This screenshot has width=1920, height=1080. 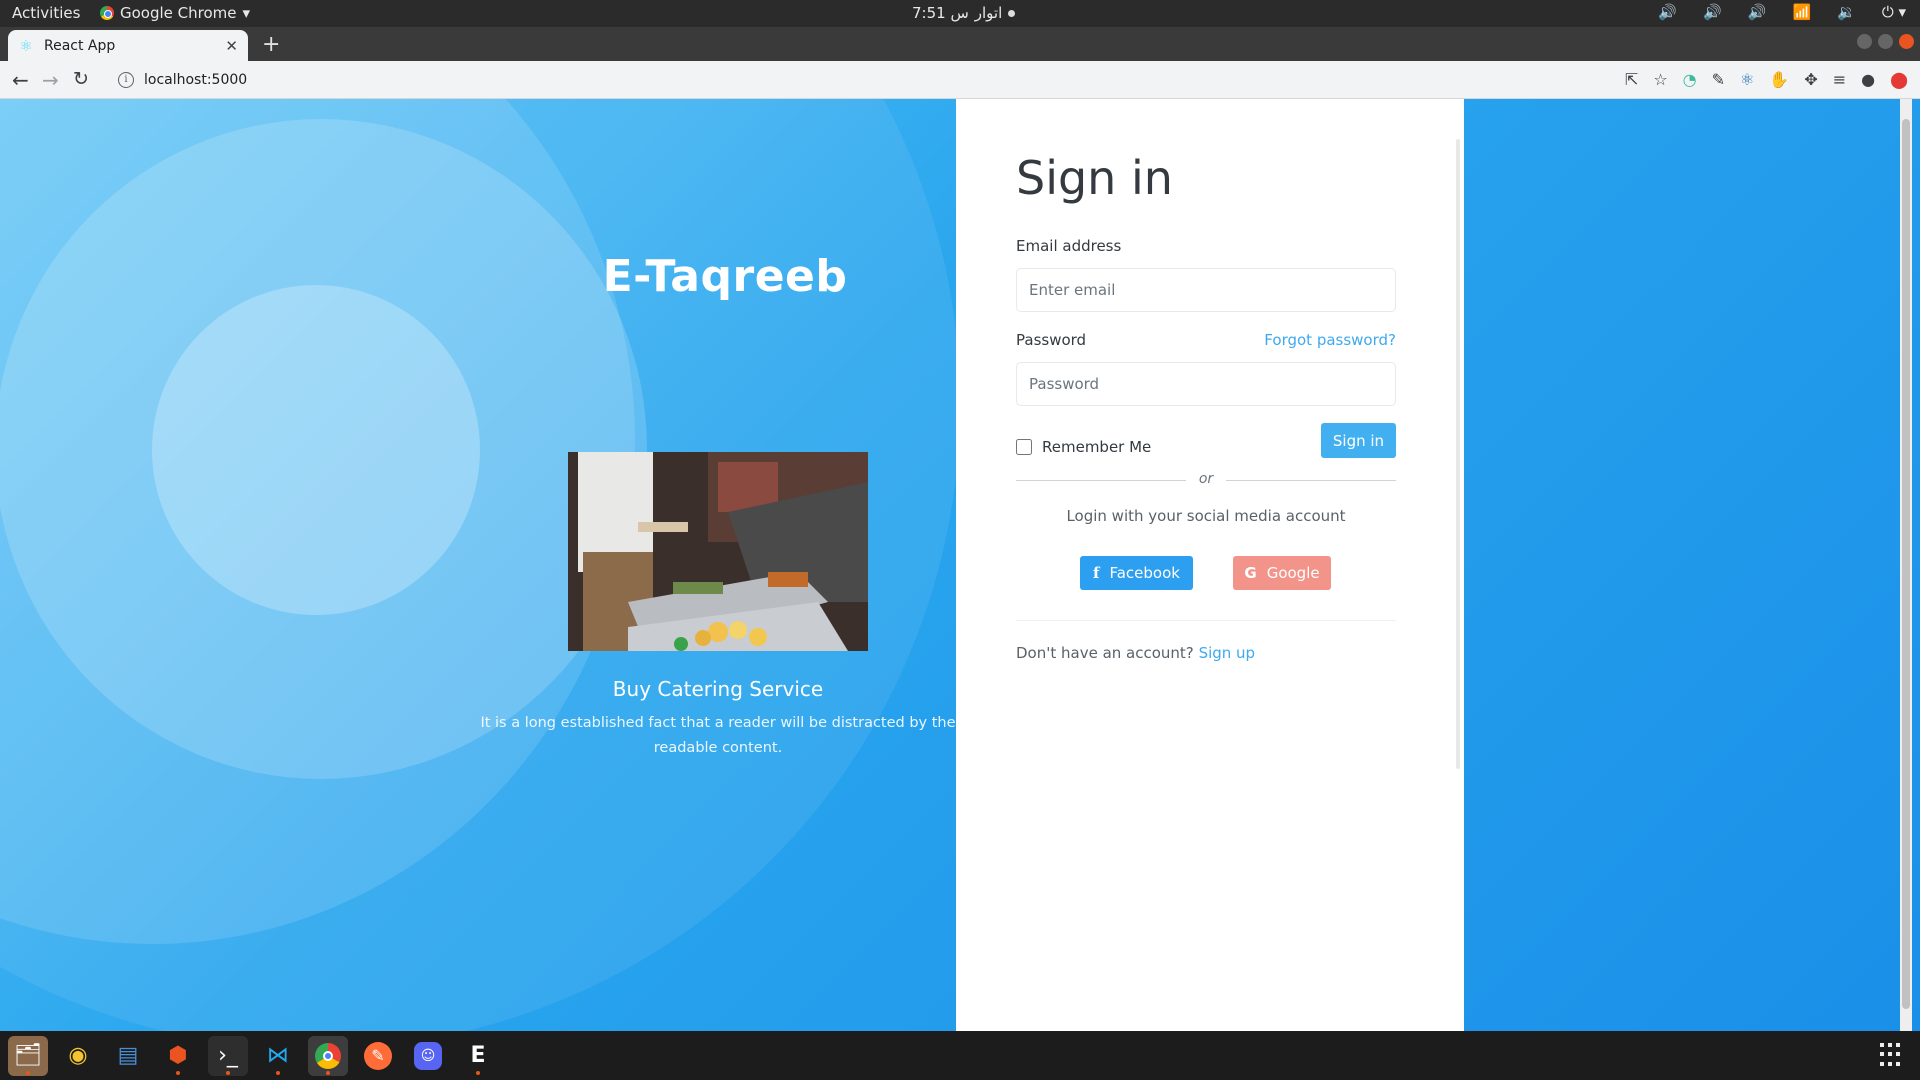 I want to click on back-arrow-icon: ←, so click(x=20, y=80).